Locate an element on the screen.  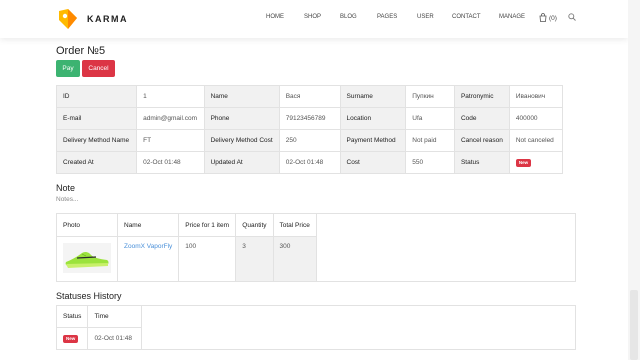
product-price: 100 is located at coordinates (207, 259).